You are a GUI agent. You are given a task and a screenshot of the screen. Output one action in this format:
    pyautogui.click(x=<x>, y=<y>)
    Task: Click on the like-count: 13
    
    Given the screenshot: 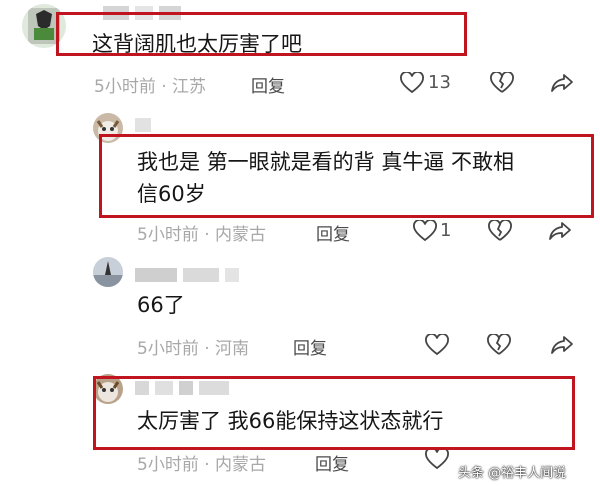 What is the action you would take?
    pyautogui.click(x=439, y=82)
    